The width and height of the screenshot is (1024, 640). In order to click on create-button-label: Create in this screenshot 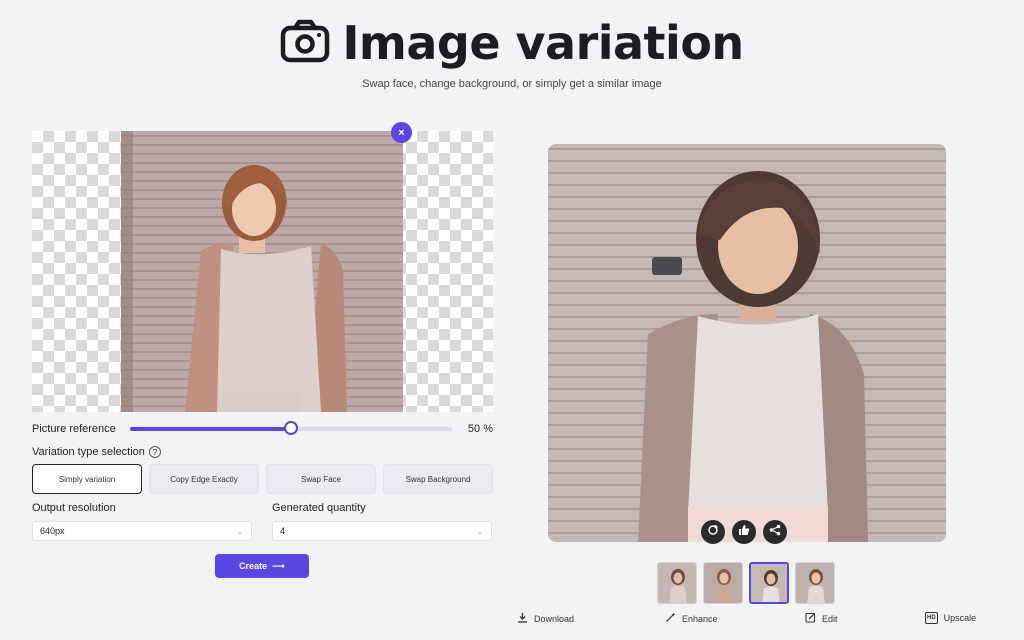, I will do `click(253, 566)`.